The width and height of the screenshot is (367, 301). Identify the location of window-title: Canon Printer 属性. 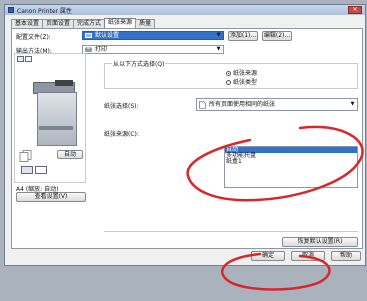
(44, 11).